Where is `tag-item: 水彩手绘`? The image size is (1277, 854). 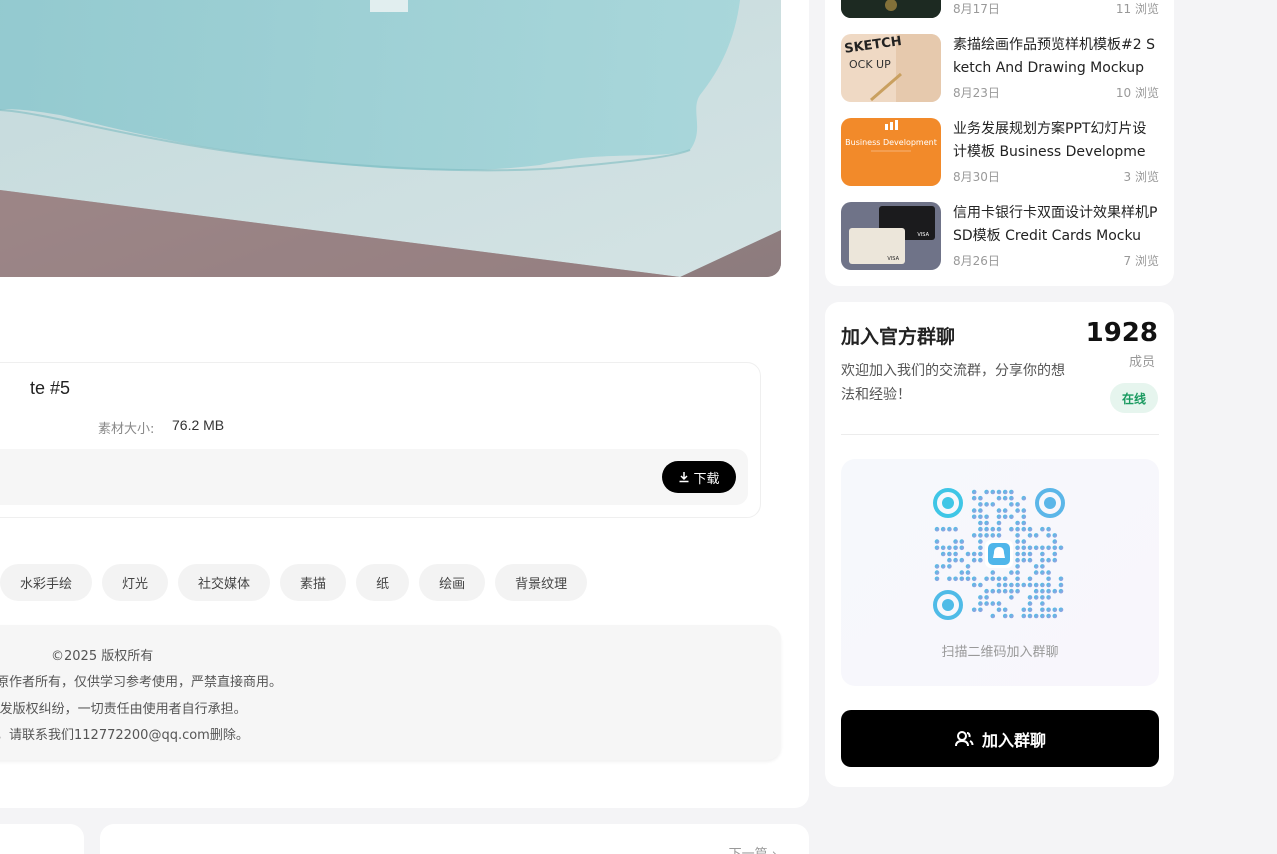 tag-item: 水彩手绘 is located at coordinates (46, 582).